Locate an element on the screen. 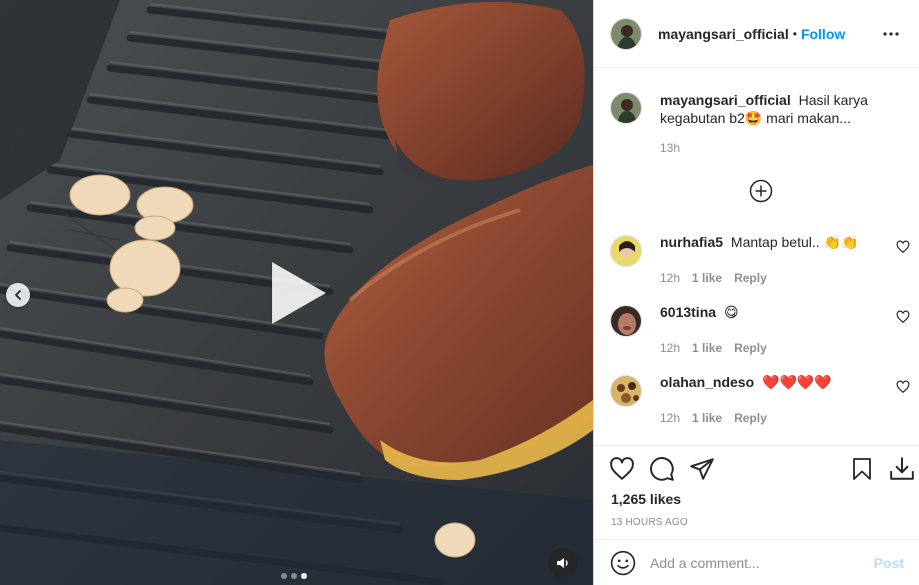 Image resolution: width=919 pixels, height=585 pixels. save-button is located at coordinates (862, 469).